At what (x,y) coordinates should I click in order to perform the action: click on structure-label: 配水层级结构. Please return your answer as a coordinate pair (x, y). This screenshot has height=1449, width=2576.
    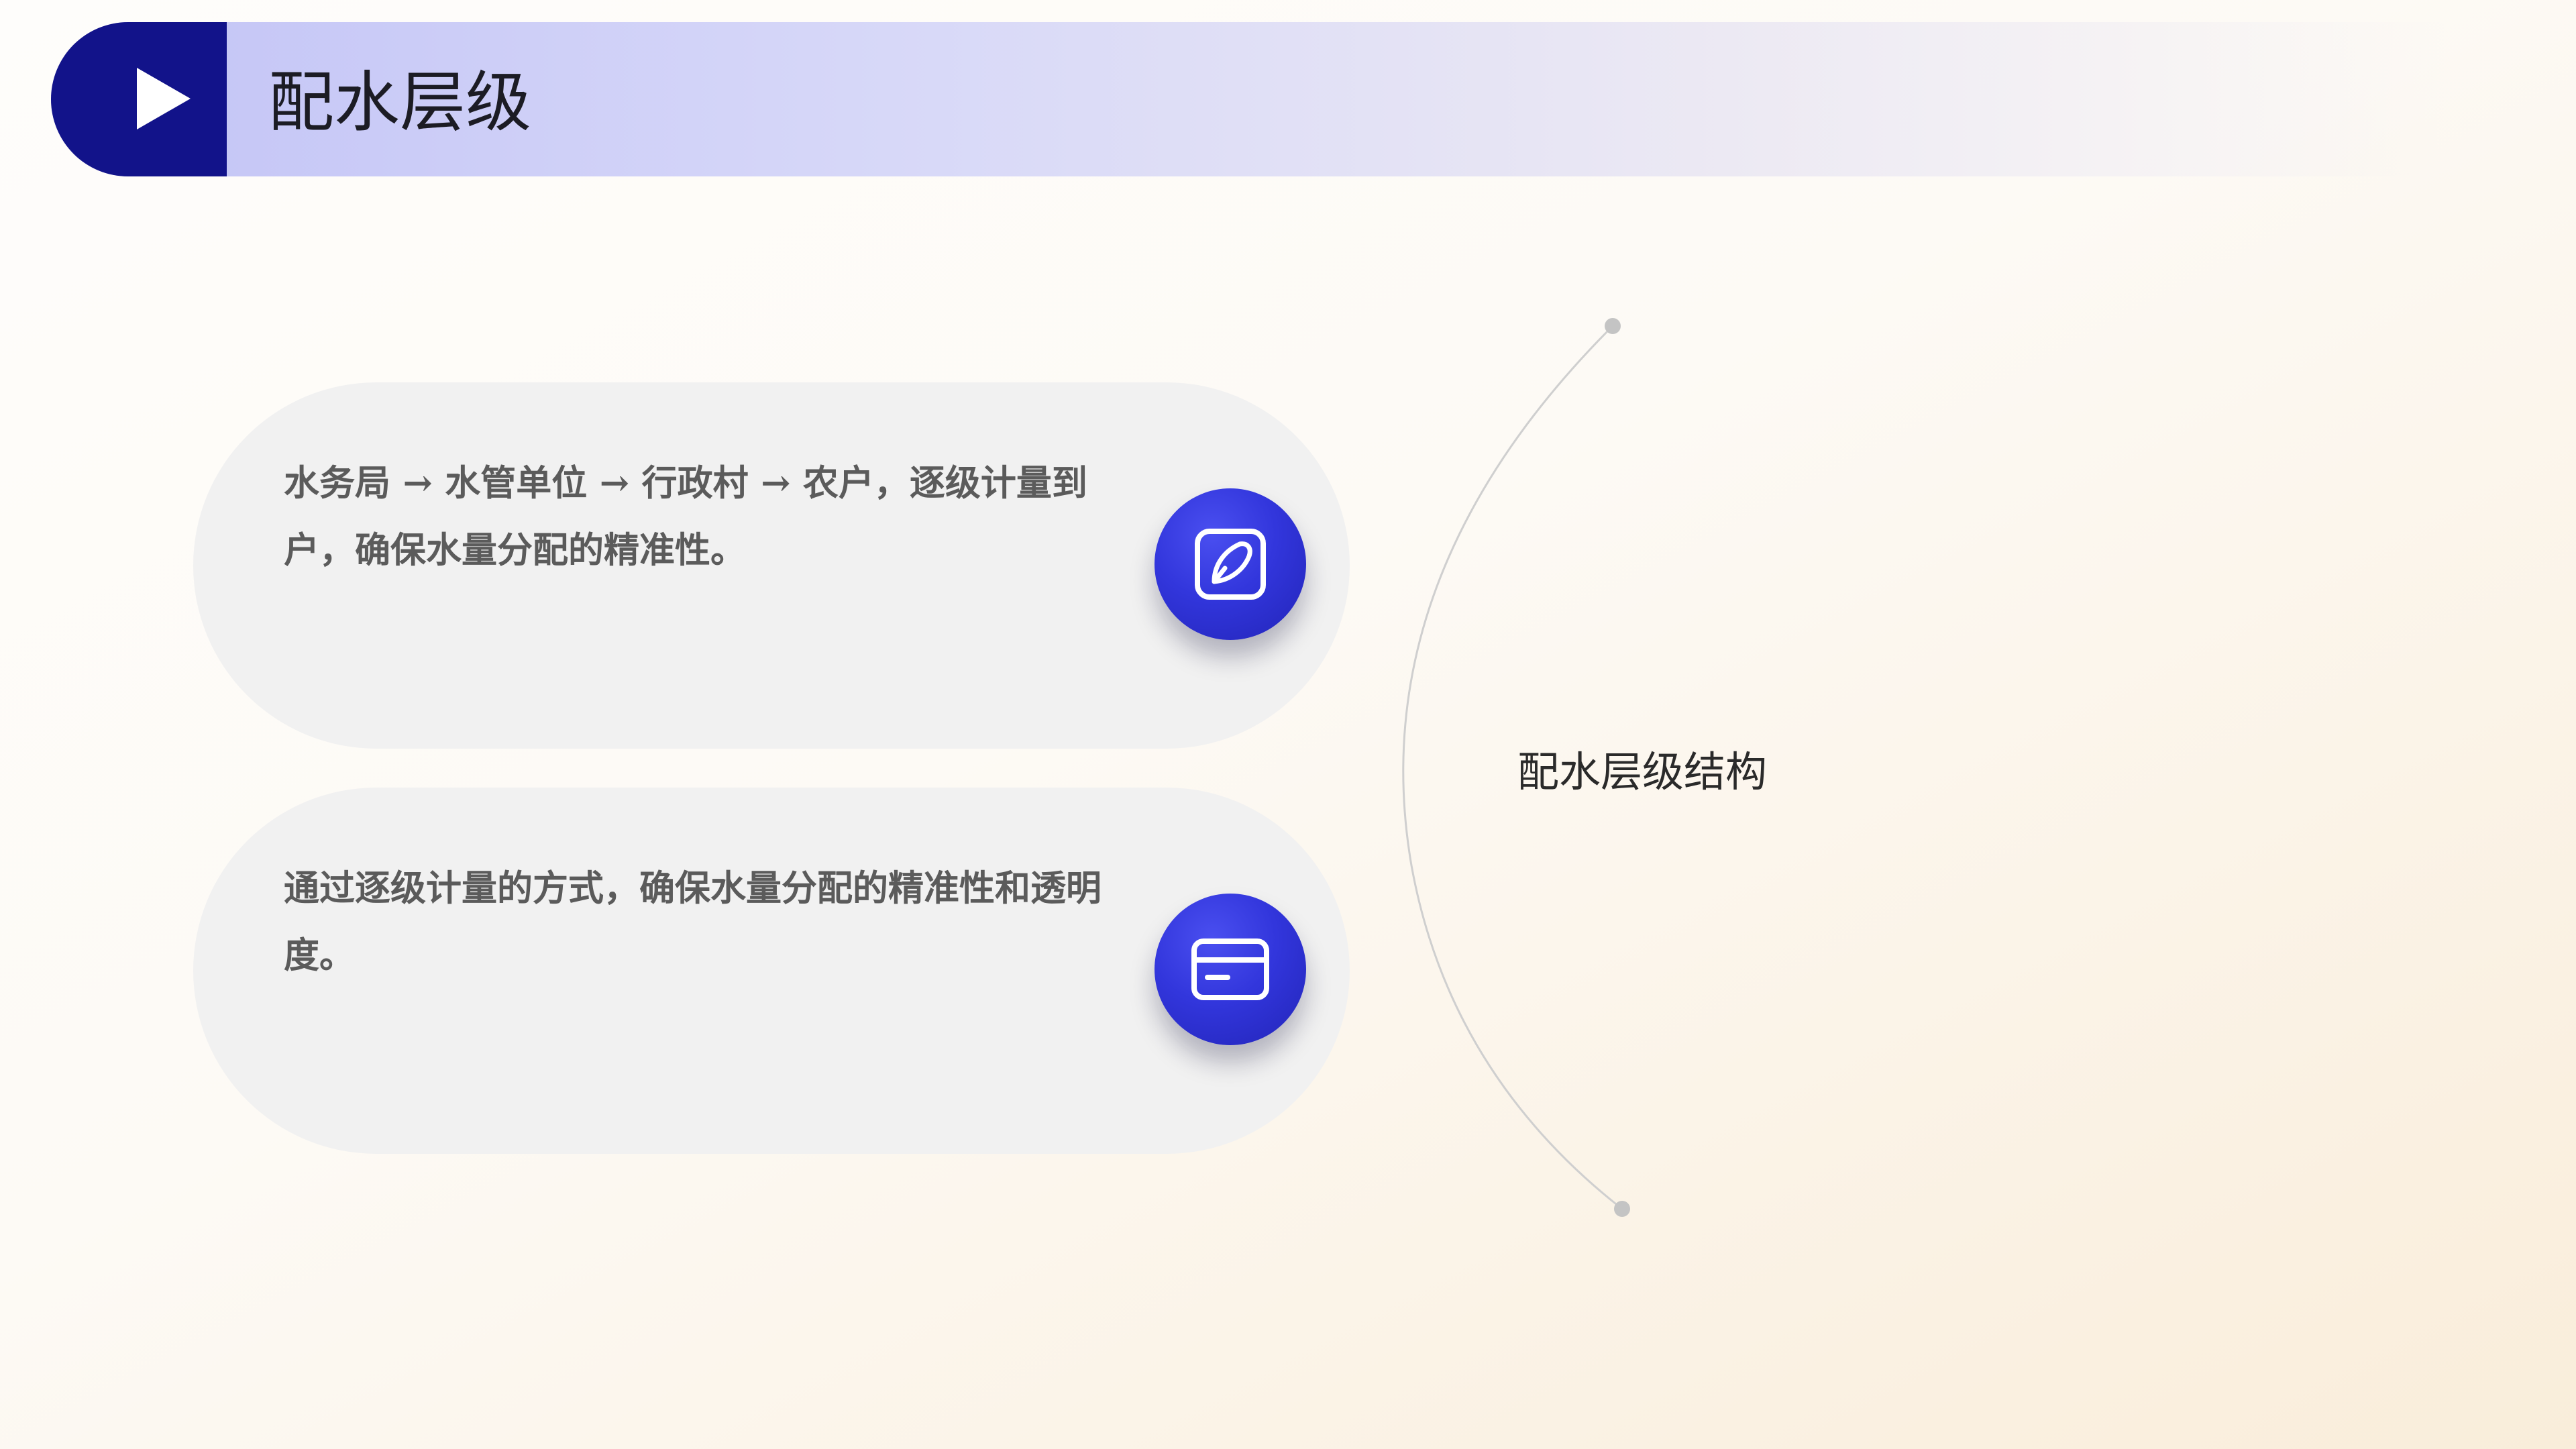
    Looking at the image, I should click on (1642, 771).